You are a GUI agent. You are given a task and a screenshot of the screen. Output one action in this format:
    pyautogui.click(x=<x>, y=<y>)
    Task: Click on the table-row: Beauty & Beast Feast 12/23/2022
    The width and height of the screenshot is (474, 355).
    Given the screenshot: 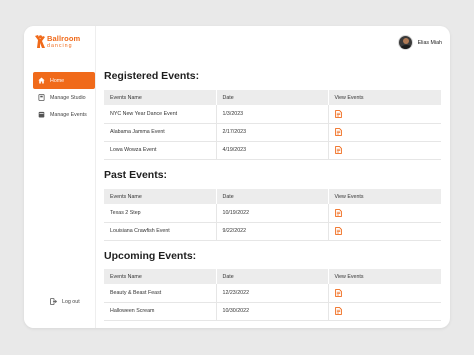 What is the action you would take?
    pyautogui.click(x=272, y=293)
    